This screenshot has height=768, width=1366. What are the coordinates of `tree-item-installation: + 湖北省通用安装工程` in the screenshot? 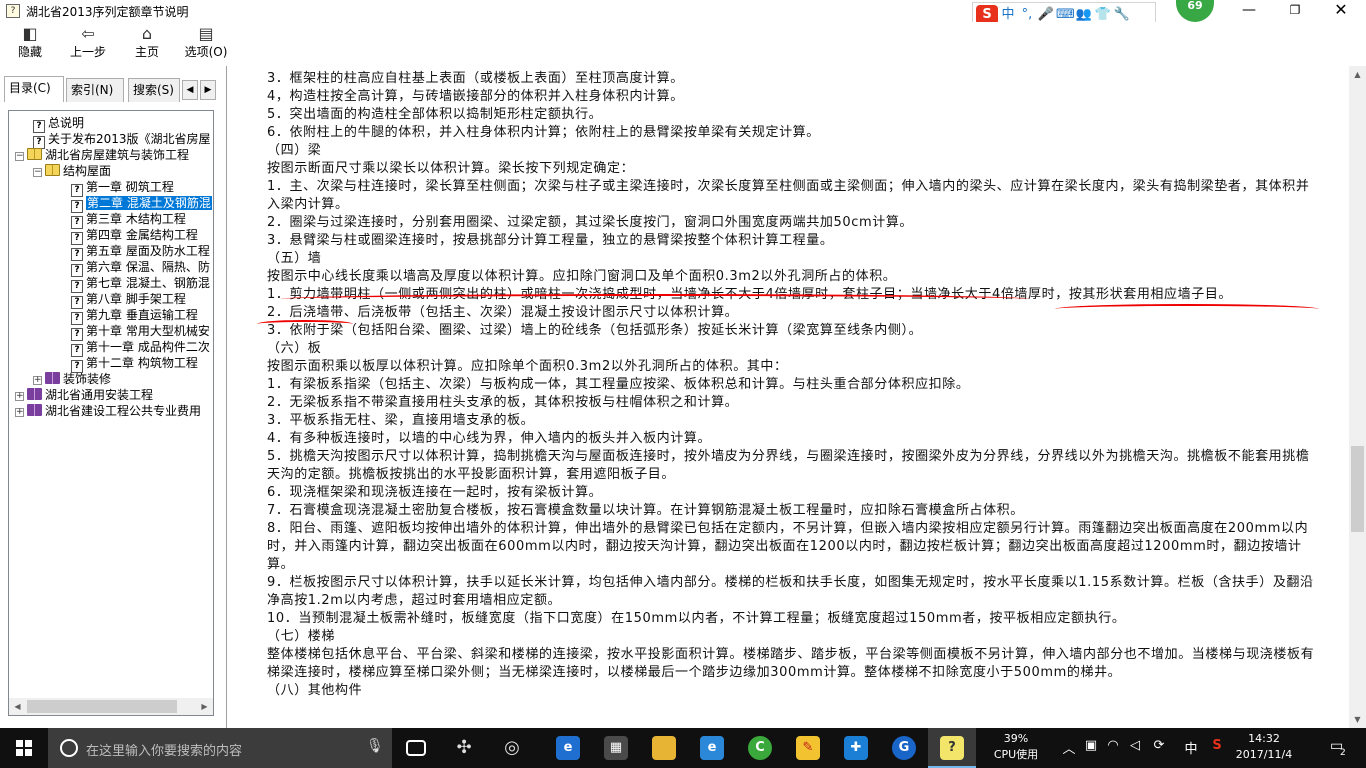 It's located at (84, 395).